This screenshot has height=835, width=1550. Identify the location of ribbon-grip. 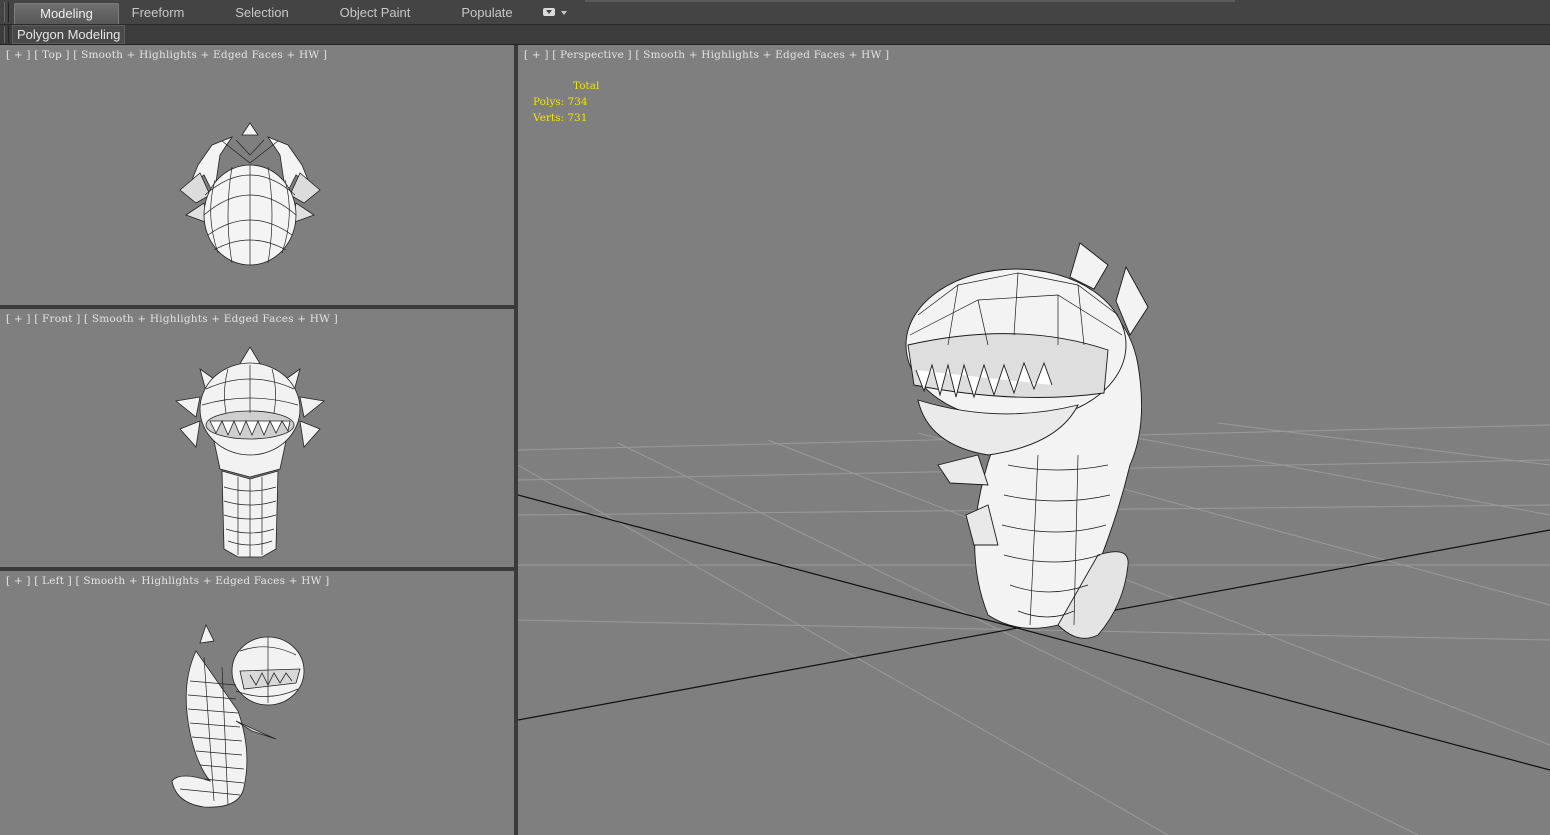
(6, 12).